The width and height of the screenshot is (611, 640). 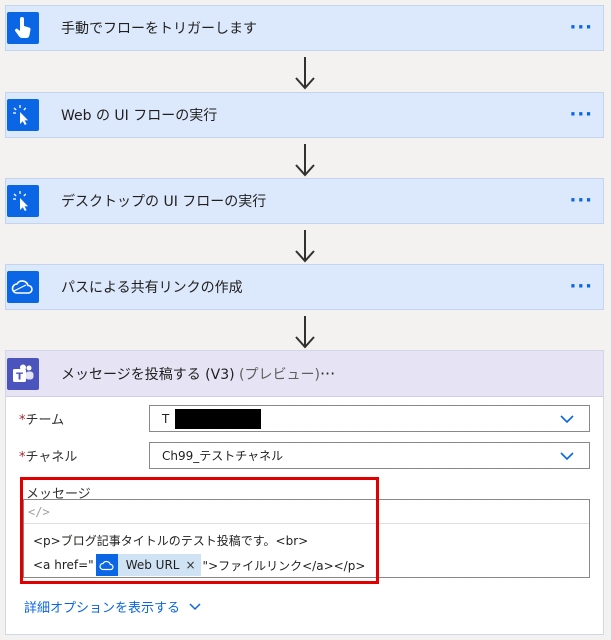 I want to click on step-title: 手動でフローをトリガーします, so click(x=159, y=29).